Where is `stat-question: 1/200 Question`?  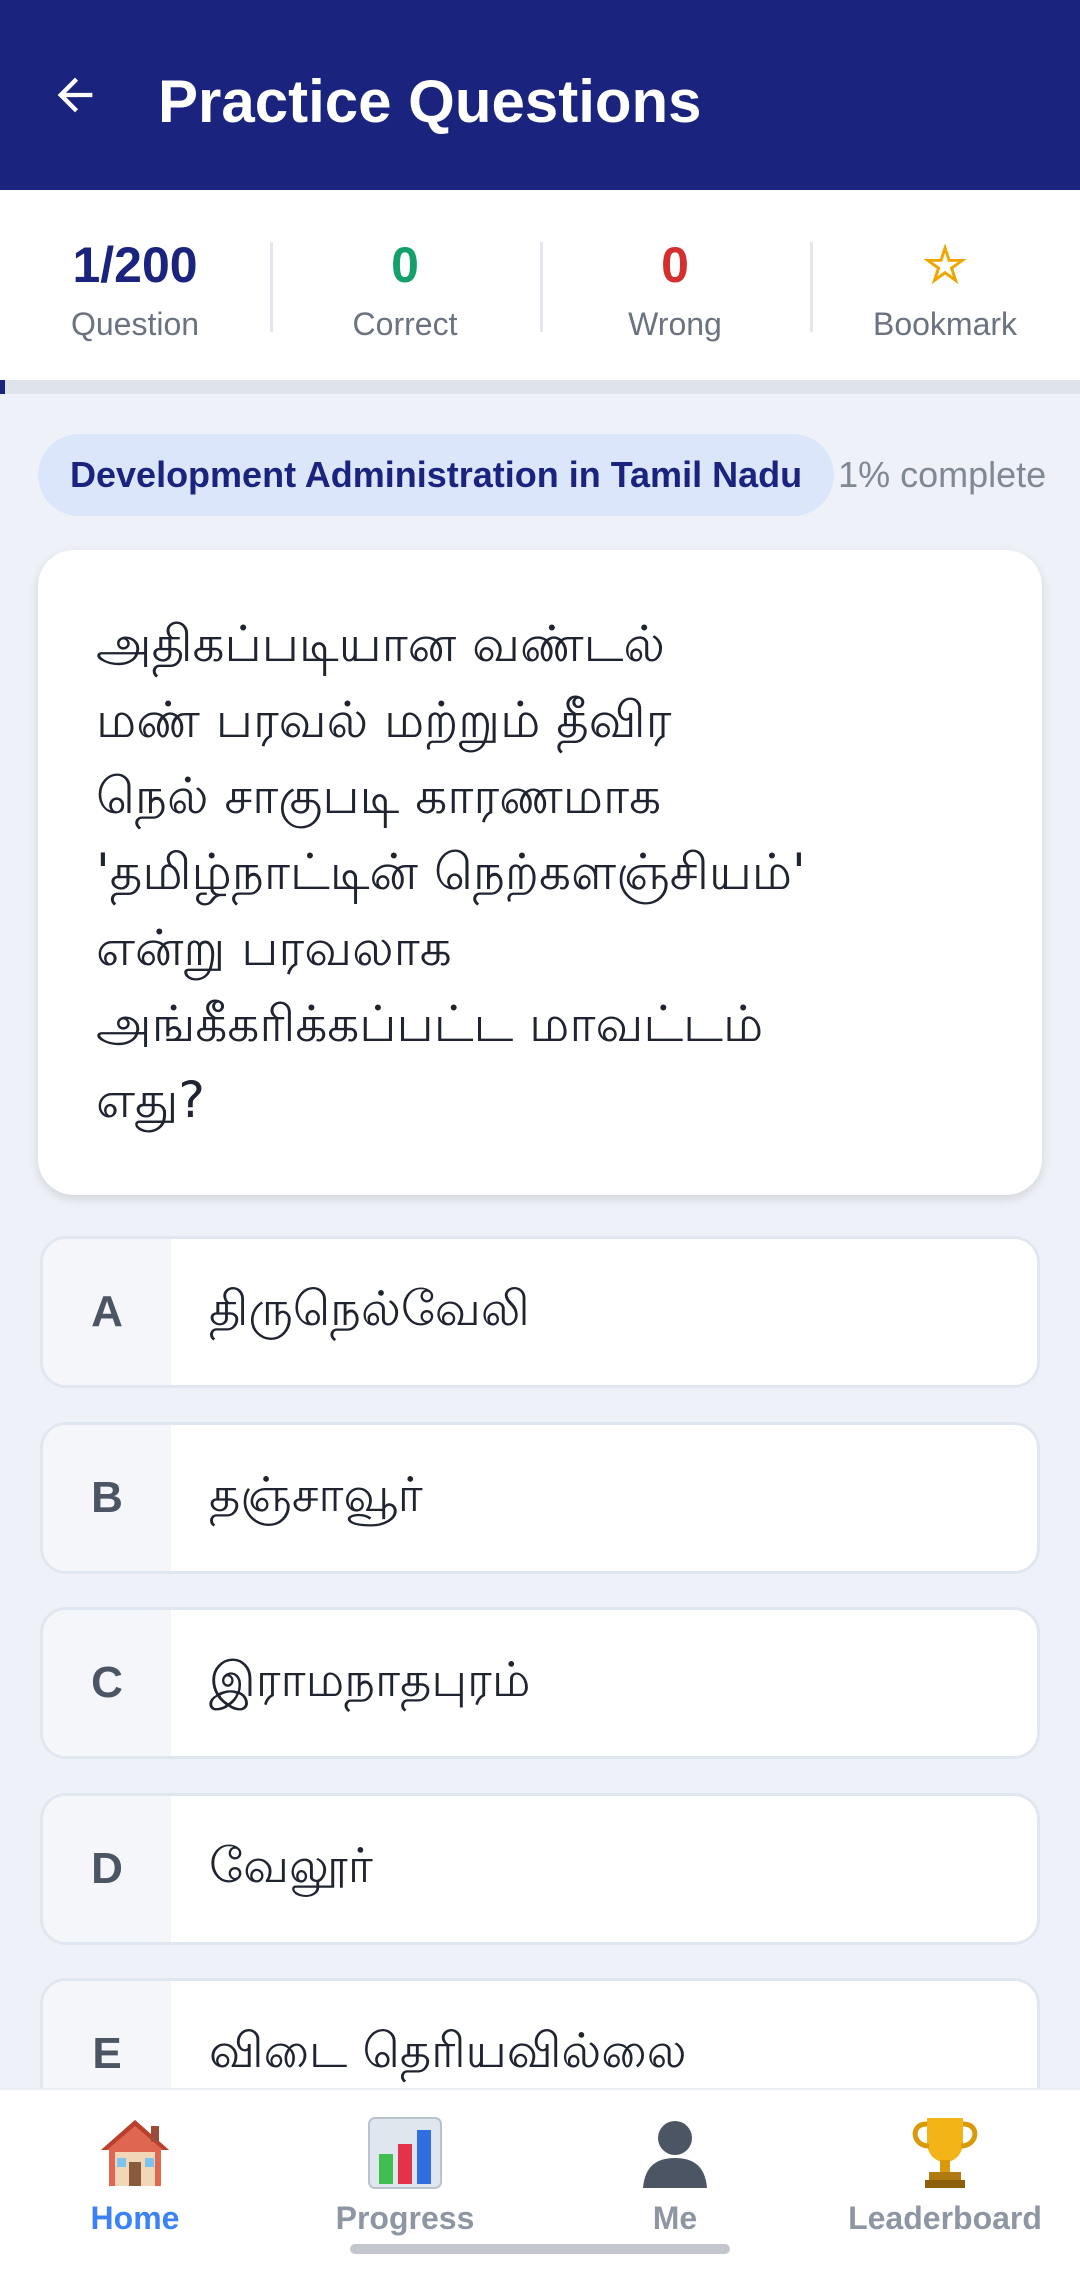 stat-question: 1/200 Question is located at coordinates (135, 285).